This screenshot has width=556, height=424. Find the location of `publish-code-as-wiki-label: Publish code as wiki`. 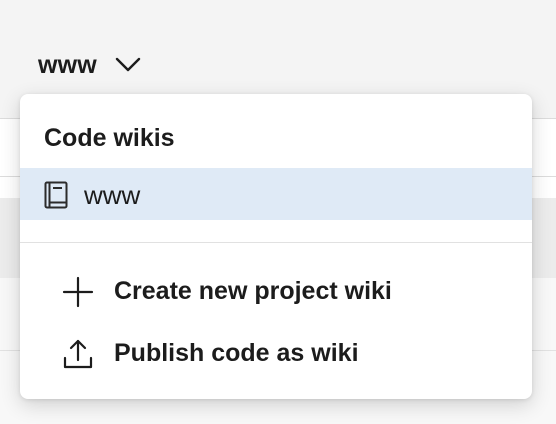

publish-code-as-wiki-label: Publish code as wiki is located at coordinates (236, 353).